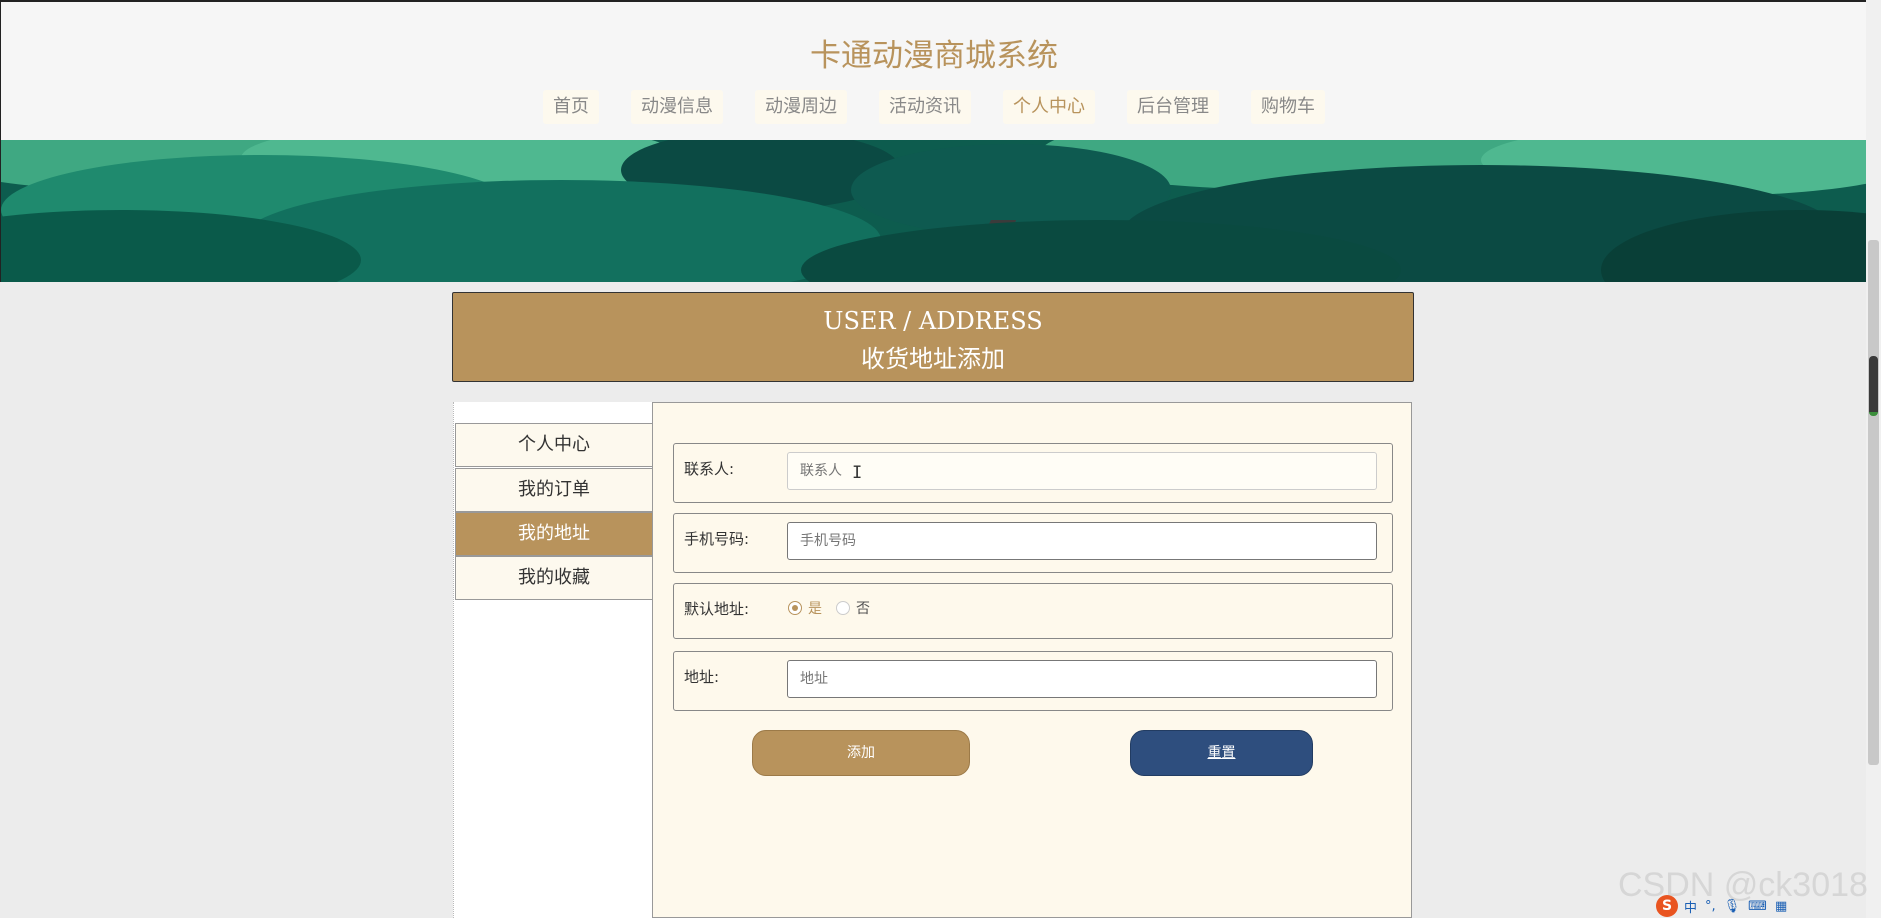 This screenshot has width=1881, height=918. What do you see at coordinates (795, 608) in the screenshot?
I see `default-yes-radio` at bounding box center [795, 608].